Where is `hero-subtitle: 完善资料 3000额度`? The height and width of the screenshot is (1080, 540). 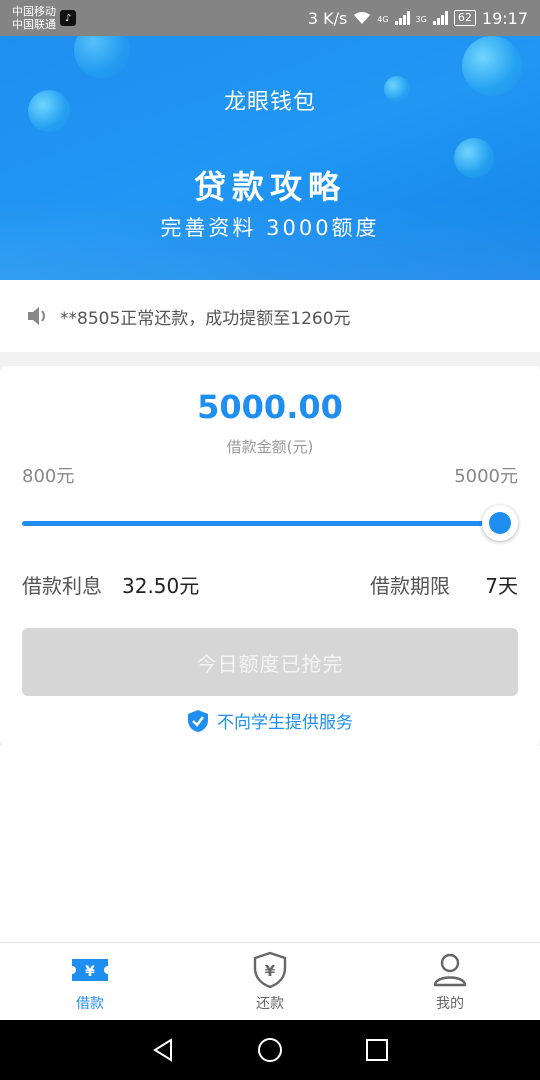 hero-subtitle: 完善资料 3000额度 is located at coordinates (270, 228).